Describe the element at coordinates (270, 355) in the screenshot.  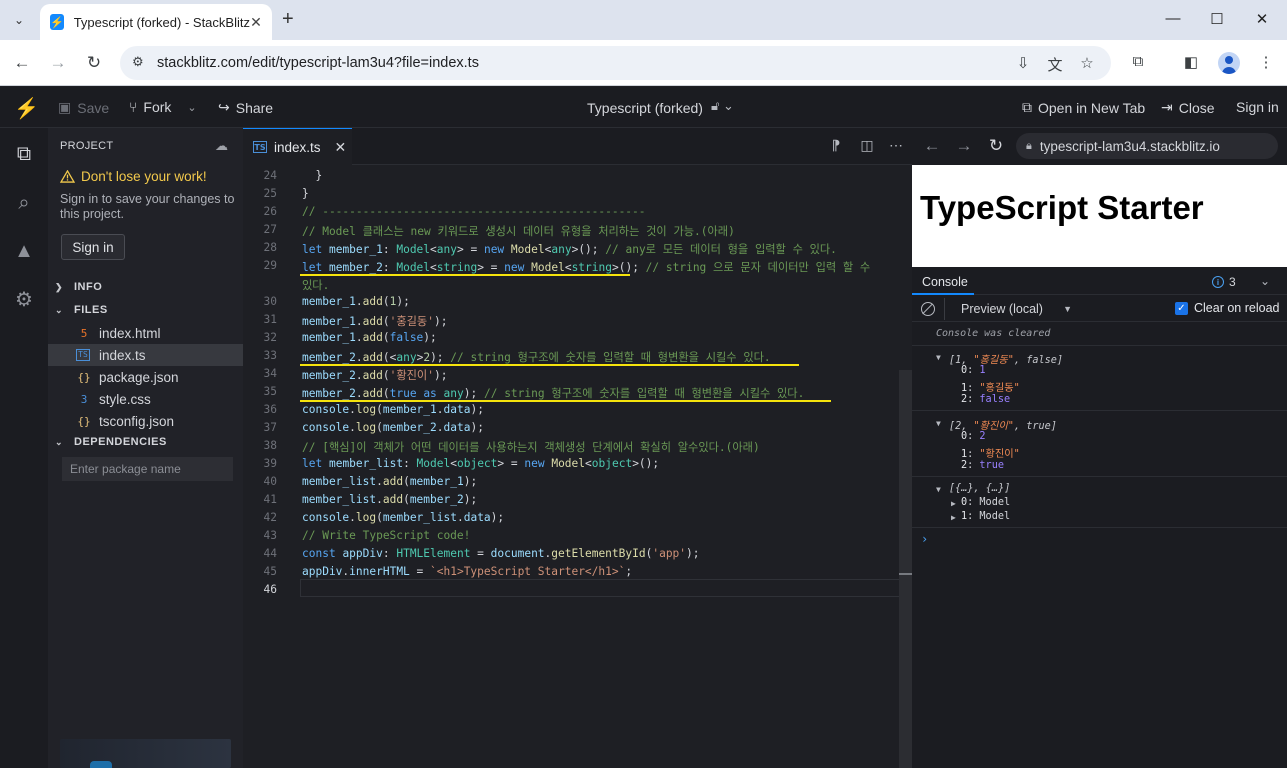
I see `line-number: 33` at that location.